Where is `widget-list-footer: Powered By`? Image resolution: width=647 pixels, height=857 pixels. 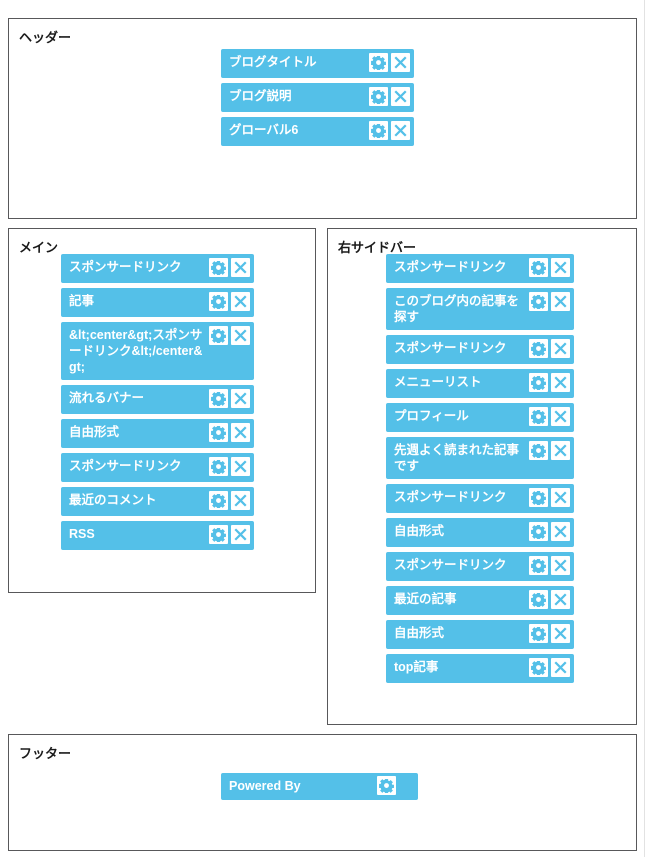 widget-list-footer: Powered By is located at coordinates (319, 786).